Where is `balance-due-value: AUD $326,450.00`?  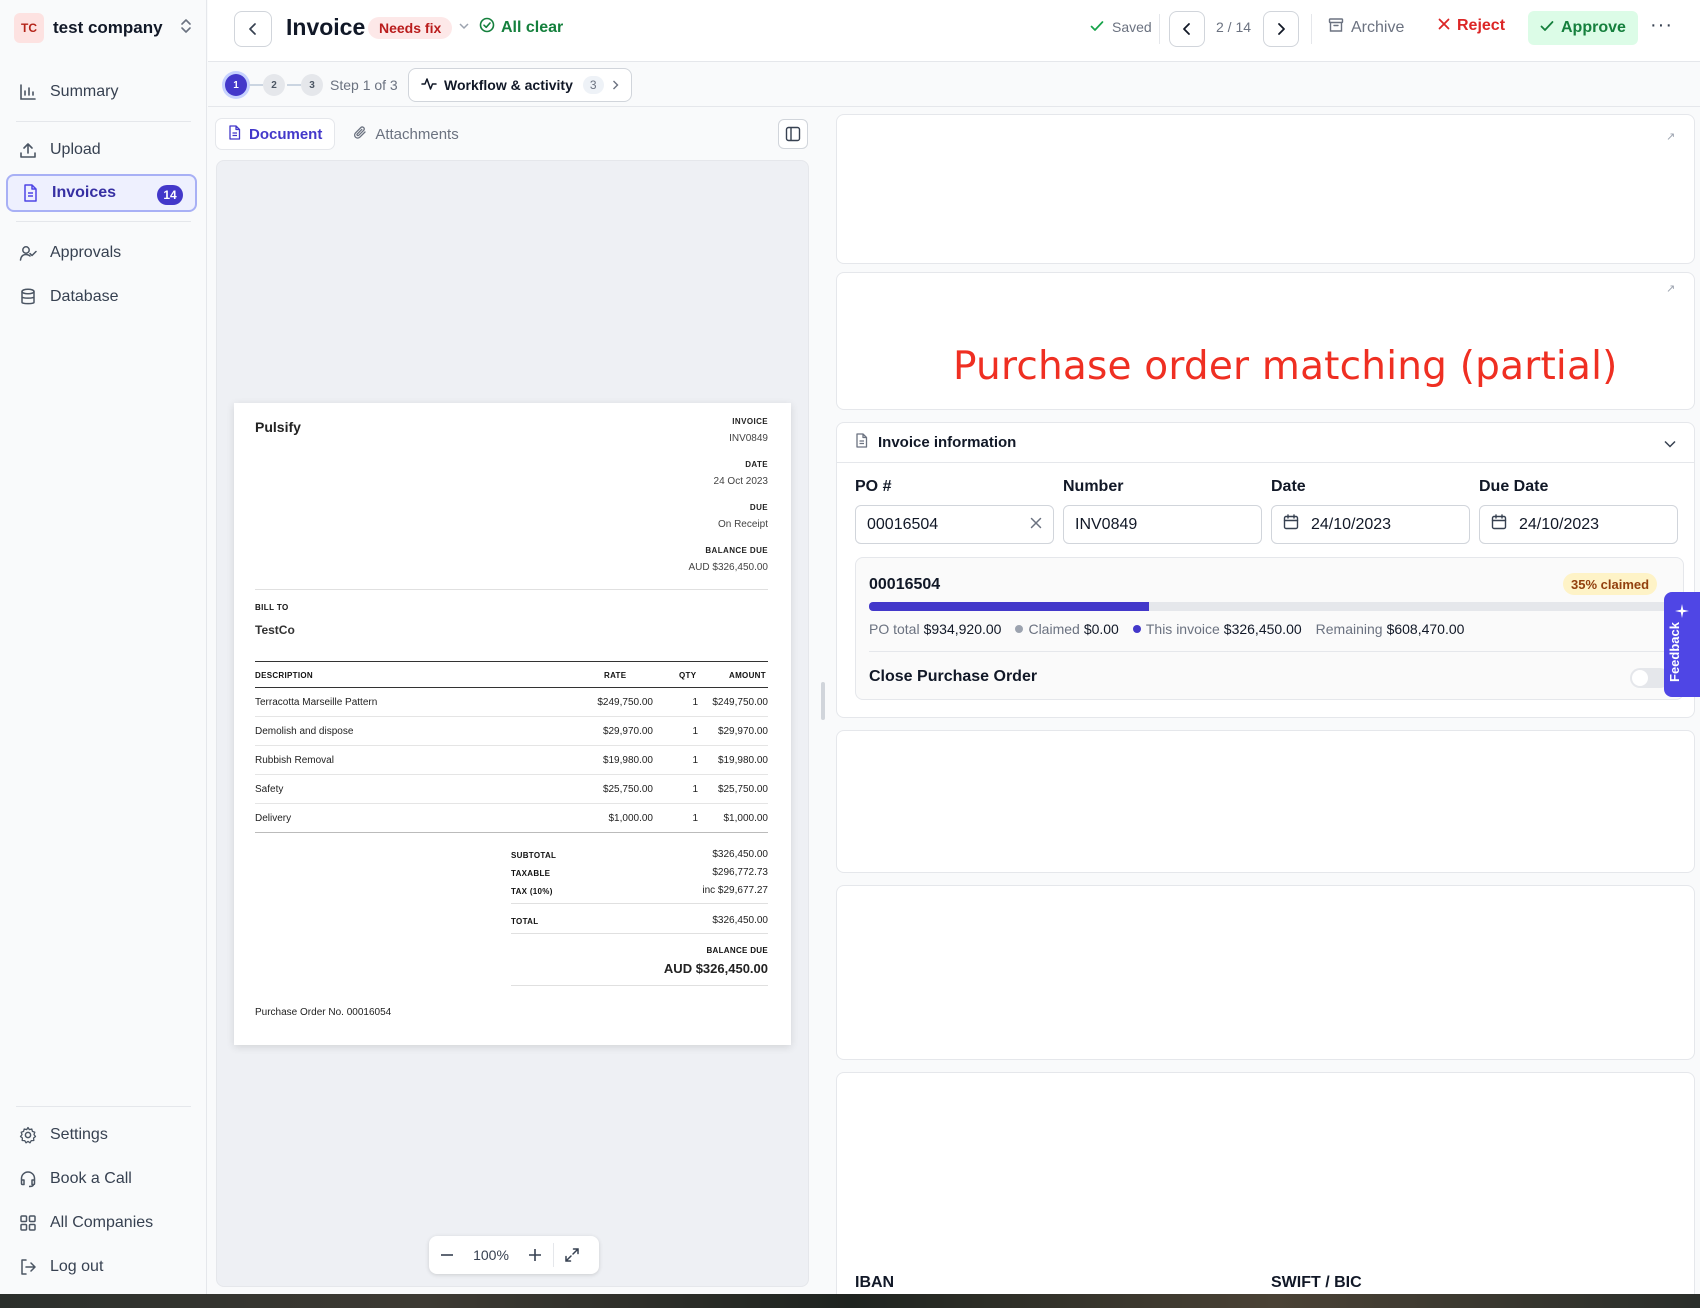
balance-due-value: AUD $326,450.00 is located at coordinates (715, 968).